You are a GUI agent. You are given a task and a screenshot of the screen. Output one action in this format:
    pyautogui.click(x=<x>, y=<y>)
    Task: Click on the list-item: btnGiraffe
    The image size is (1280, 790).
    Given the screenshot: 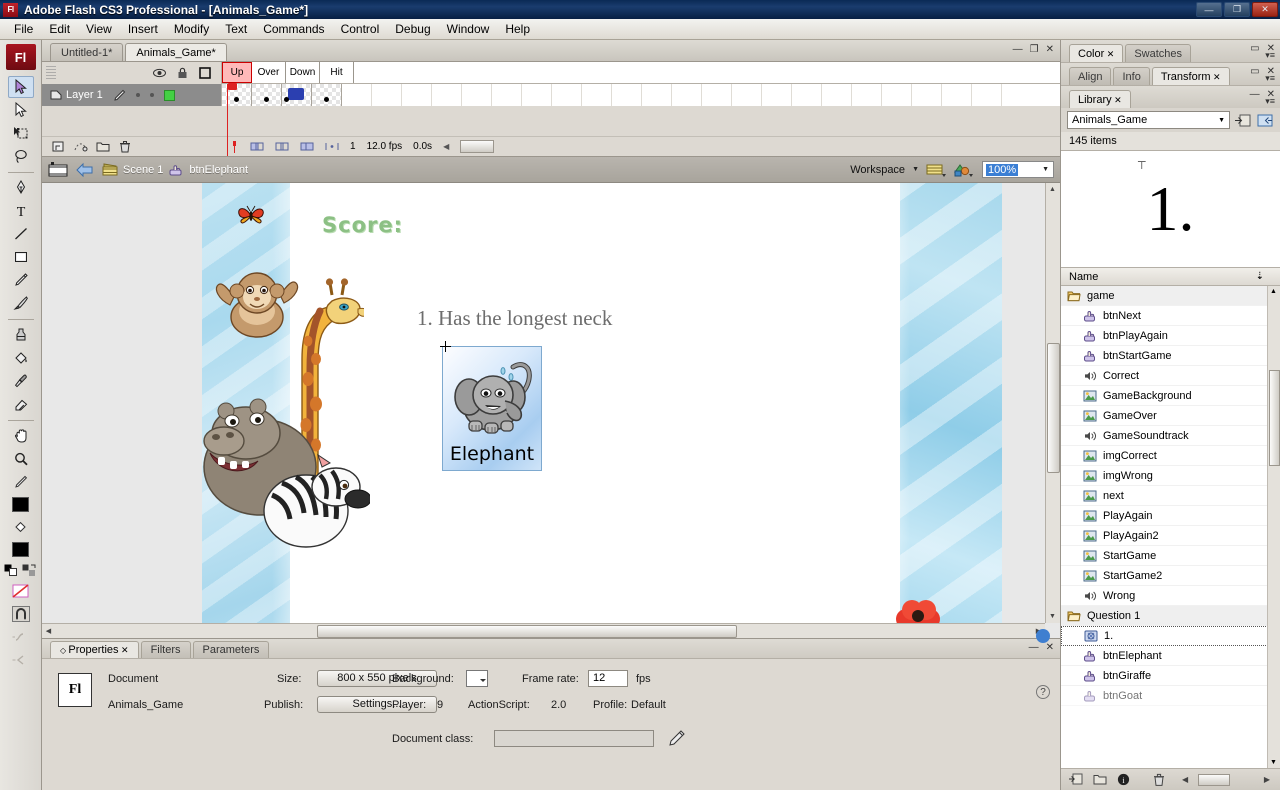 What is the action you would take?
    pyautogui.click(x=1170, y=676)
    